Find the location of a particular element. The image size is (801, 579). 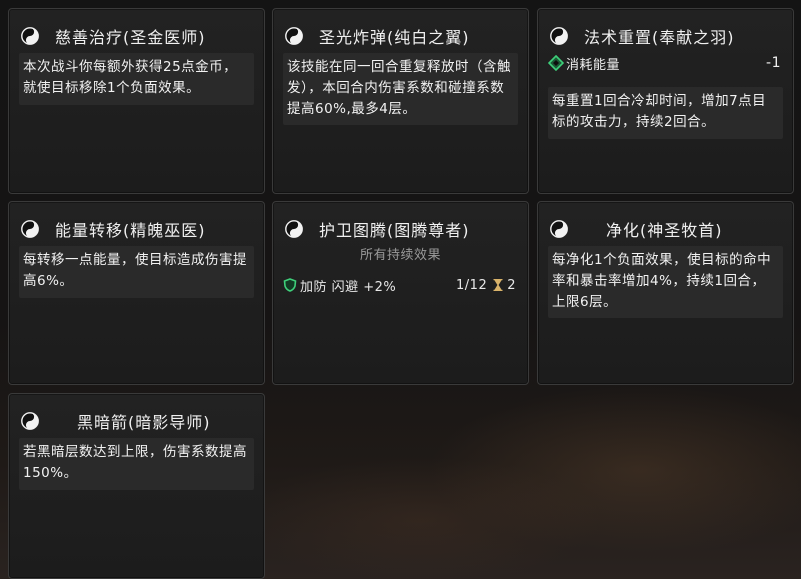

card-title-text: 慈善治疗(圣金医师) is located at coordinates (130, 37).